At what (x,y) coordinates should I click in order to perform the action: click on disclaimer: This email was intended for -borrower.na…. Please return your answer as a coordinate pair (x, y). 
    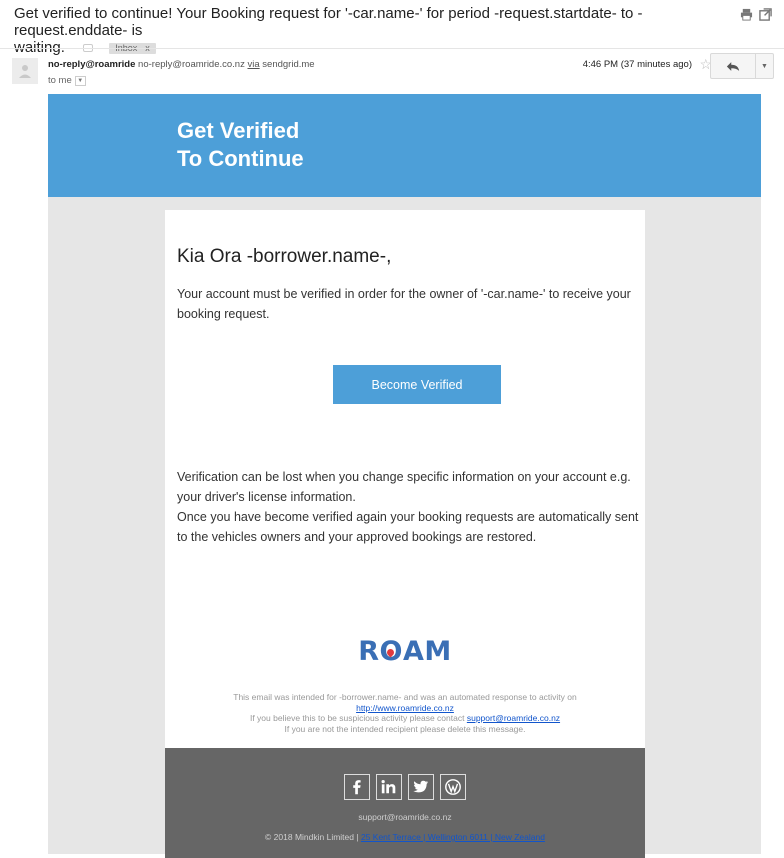
    Looking at the image, I should click on (405, 713).